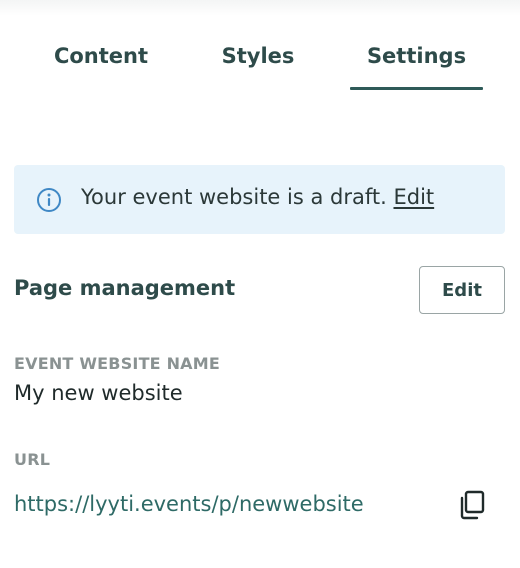 The width and height of the screenshot is (520, 568). What do you see at coordinates (462, 290) in the screenshot?
I see `page-management-edit-button: Edit` at bounding box center [462, 290].